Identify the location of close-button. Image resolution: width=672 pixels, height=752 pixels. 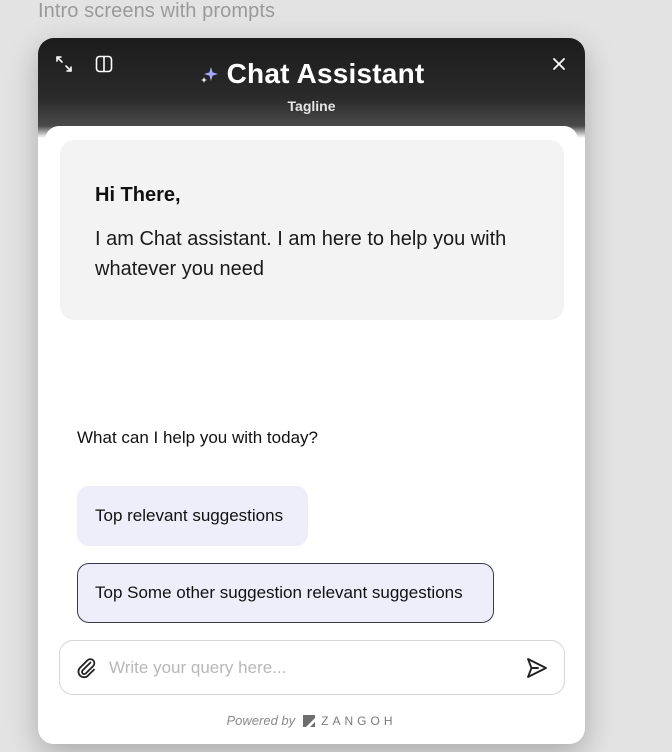
(559, 64).